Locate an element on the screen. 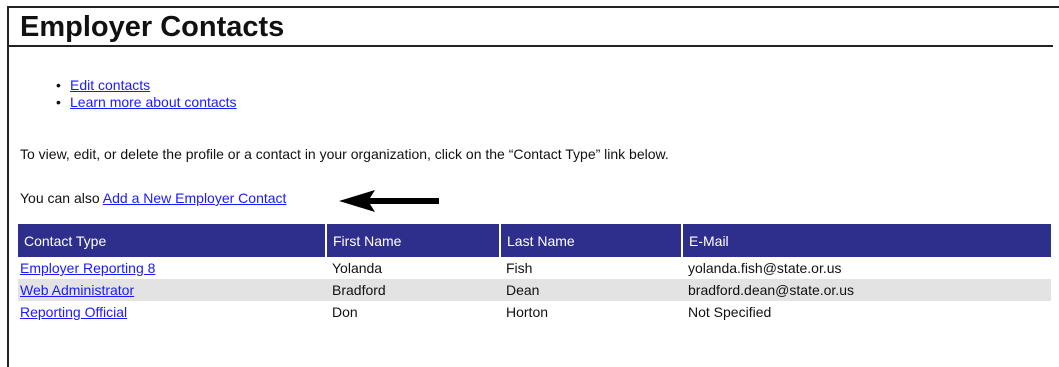 The height and width of the screenshot is (367, 1059). column-header-contact-type: Contact Type is located at coordinates (172, 240).